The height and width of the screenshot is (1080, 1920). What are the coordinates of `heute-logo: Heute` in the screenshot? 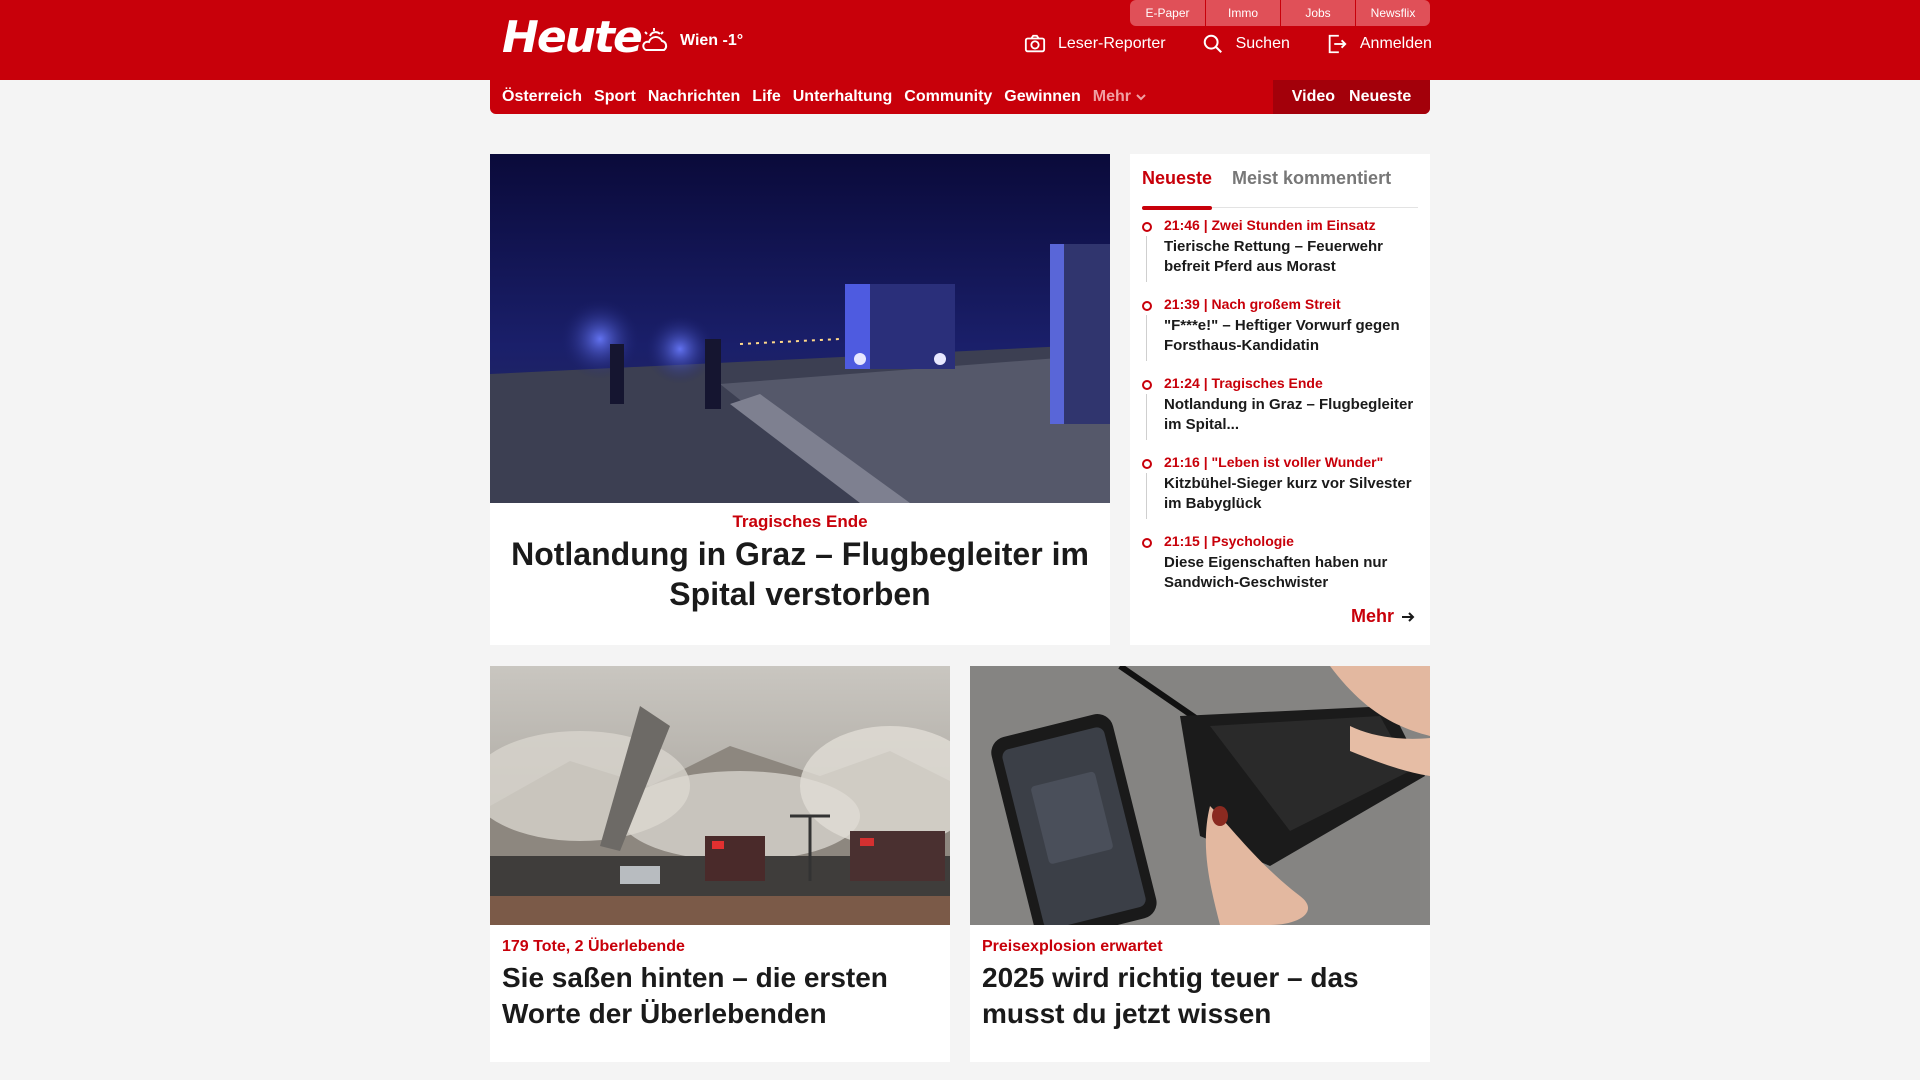 It's located at (572, 37).